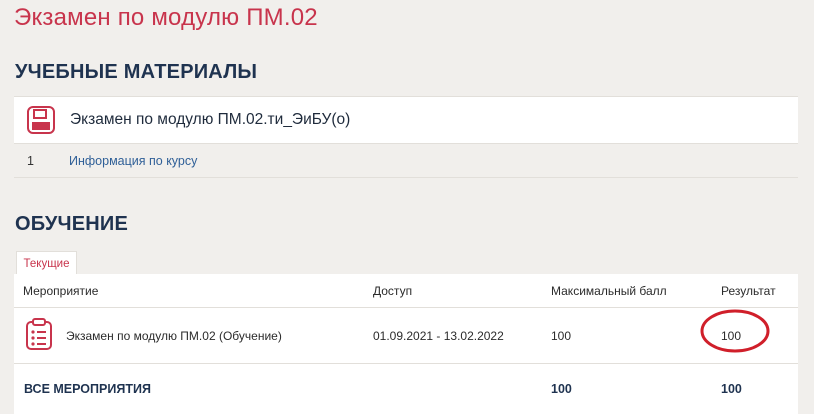  I want to click on column-header-access: Доступ, so click(393, 290).